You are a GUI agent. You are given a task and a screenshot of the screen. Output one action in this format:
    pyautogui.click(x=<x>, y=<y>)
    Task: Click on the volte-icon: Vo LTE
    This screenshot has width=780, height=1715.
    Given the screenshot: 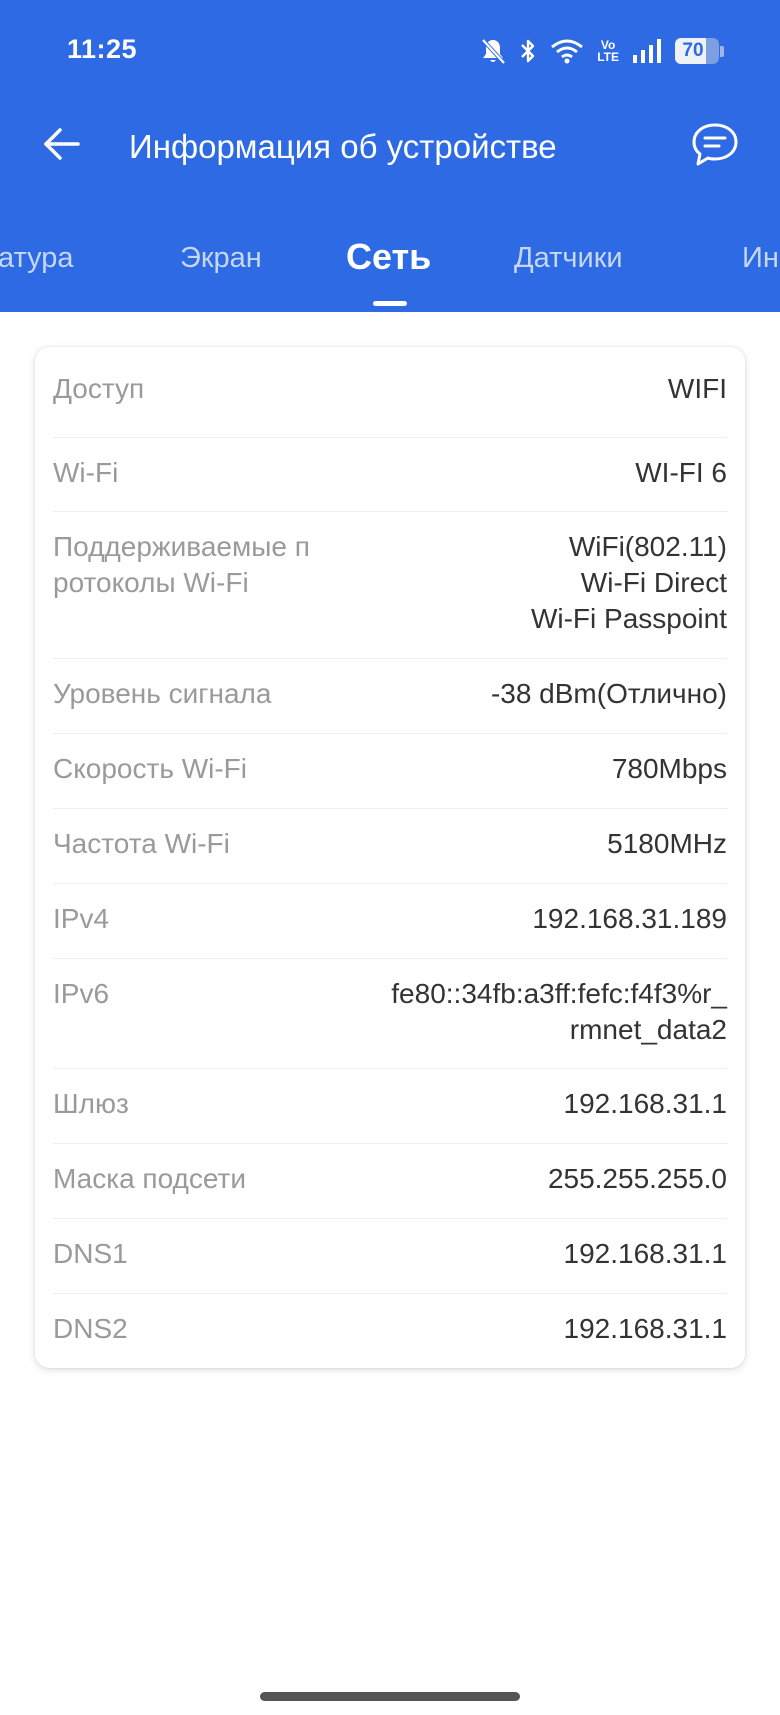 What is the action you would take?
    pyautogui.click(x=608, y=51)
    